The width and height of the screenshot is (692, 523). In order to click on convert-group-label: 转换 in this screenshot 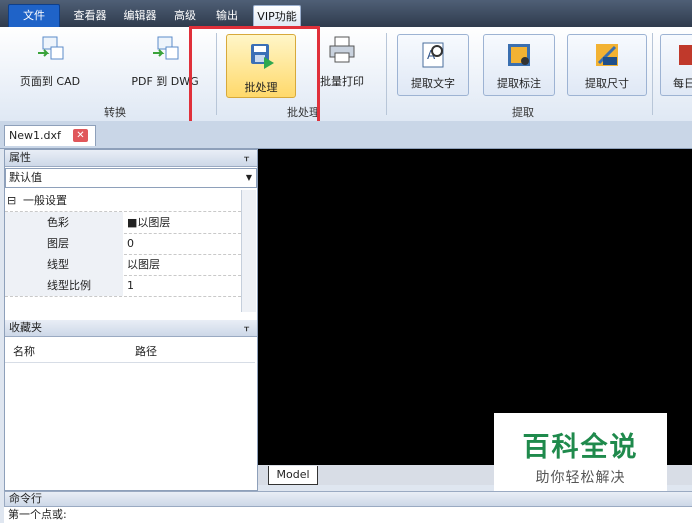, I will do `click(115, 112)`.